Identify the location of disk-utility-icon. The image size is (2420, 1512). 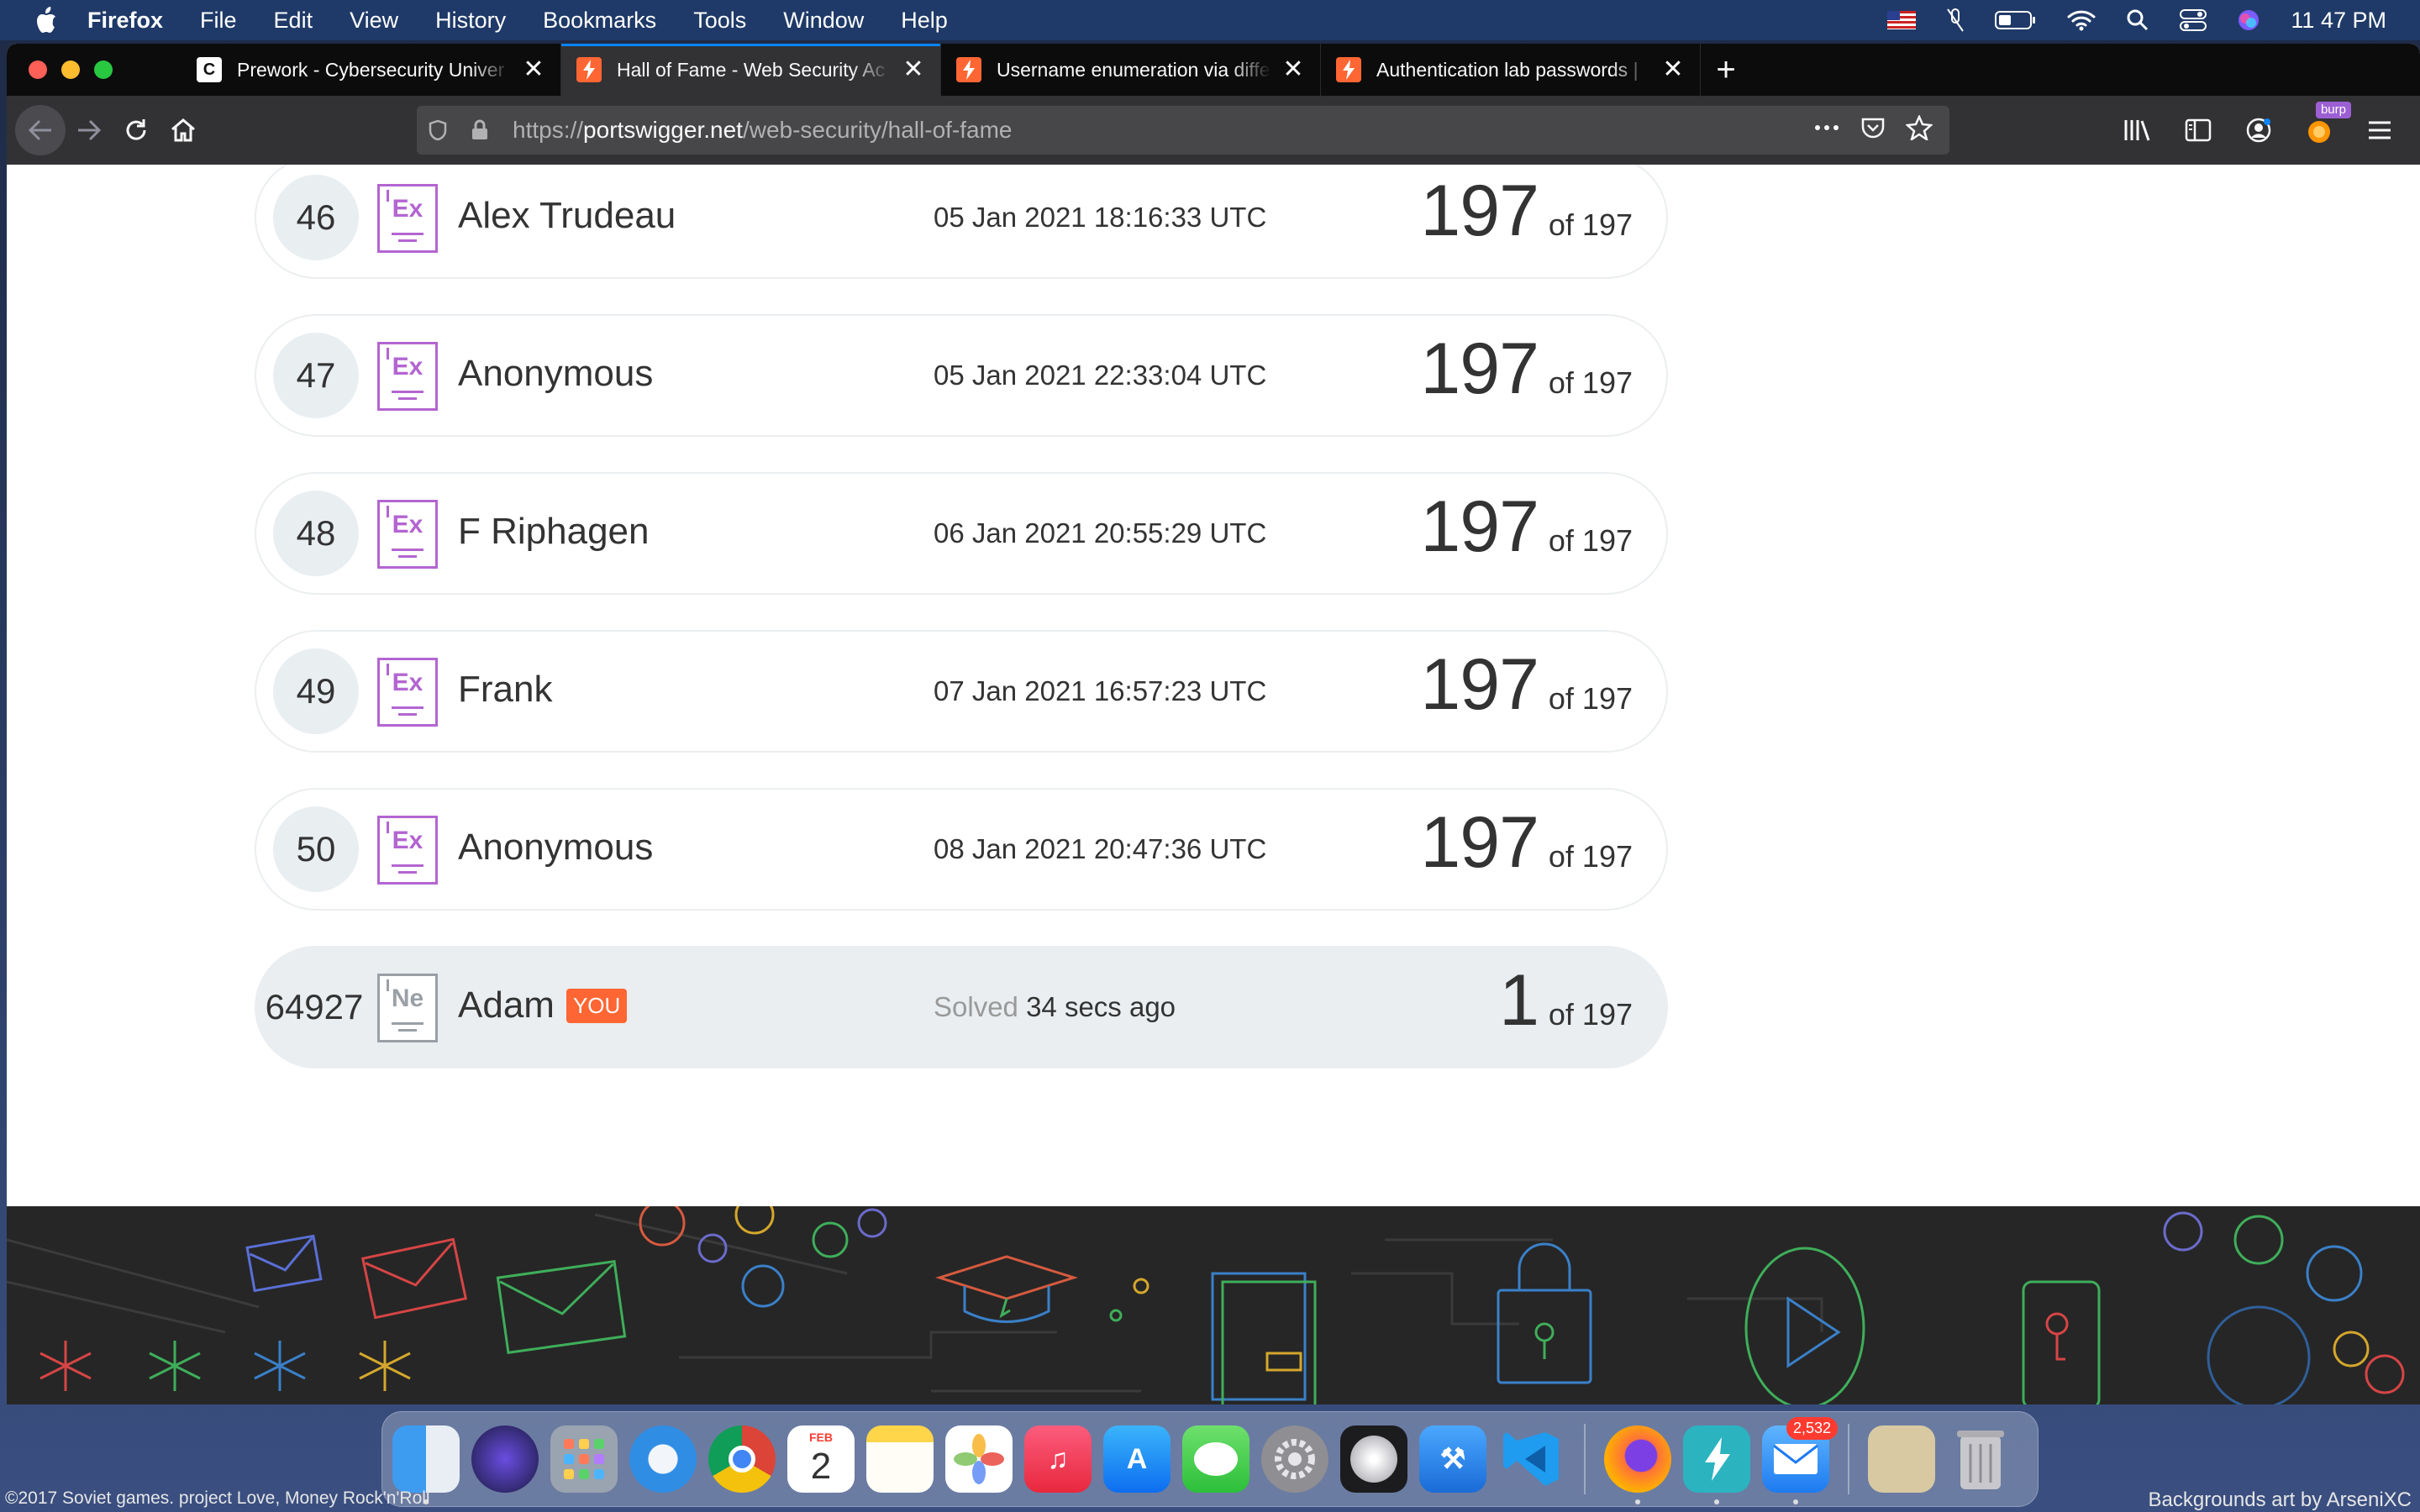
(1374, 1459).